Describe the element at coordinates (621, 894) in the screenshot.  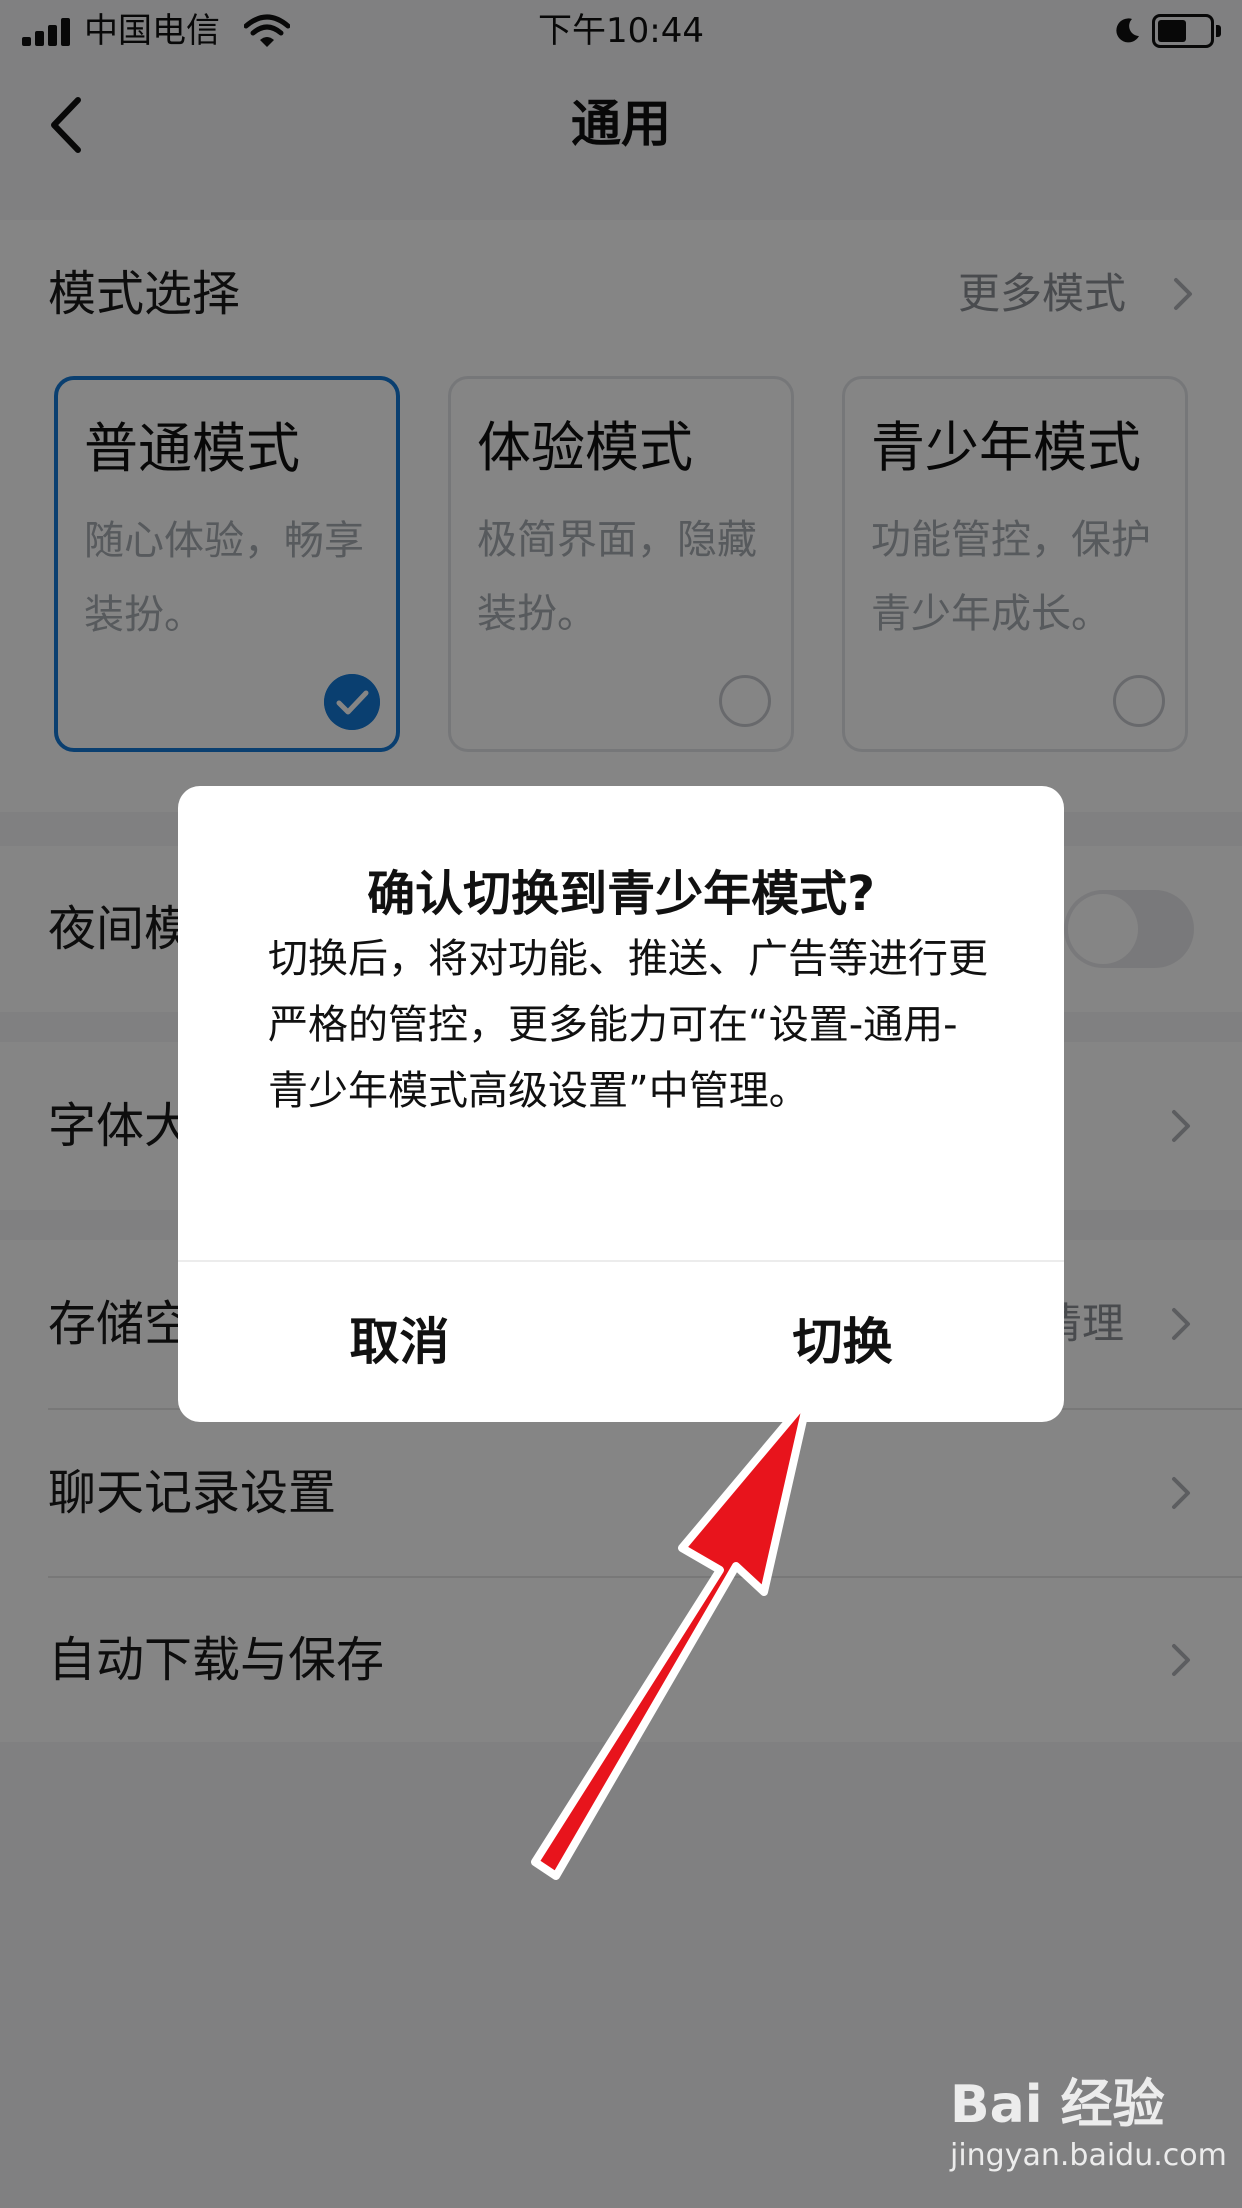
I see `dialog-title: 确认切换到青少年模式?` at that location.